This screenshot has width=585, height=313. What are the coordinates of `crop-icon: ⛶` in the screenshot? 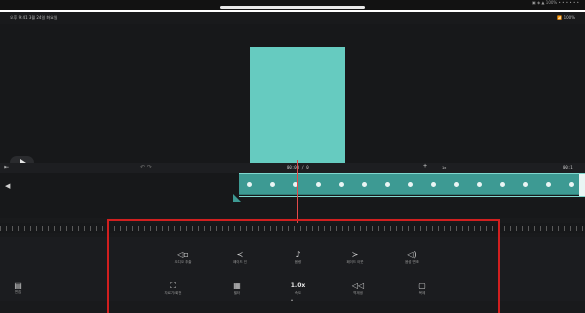 It's located at (173, 285).